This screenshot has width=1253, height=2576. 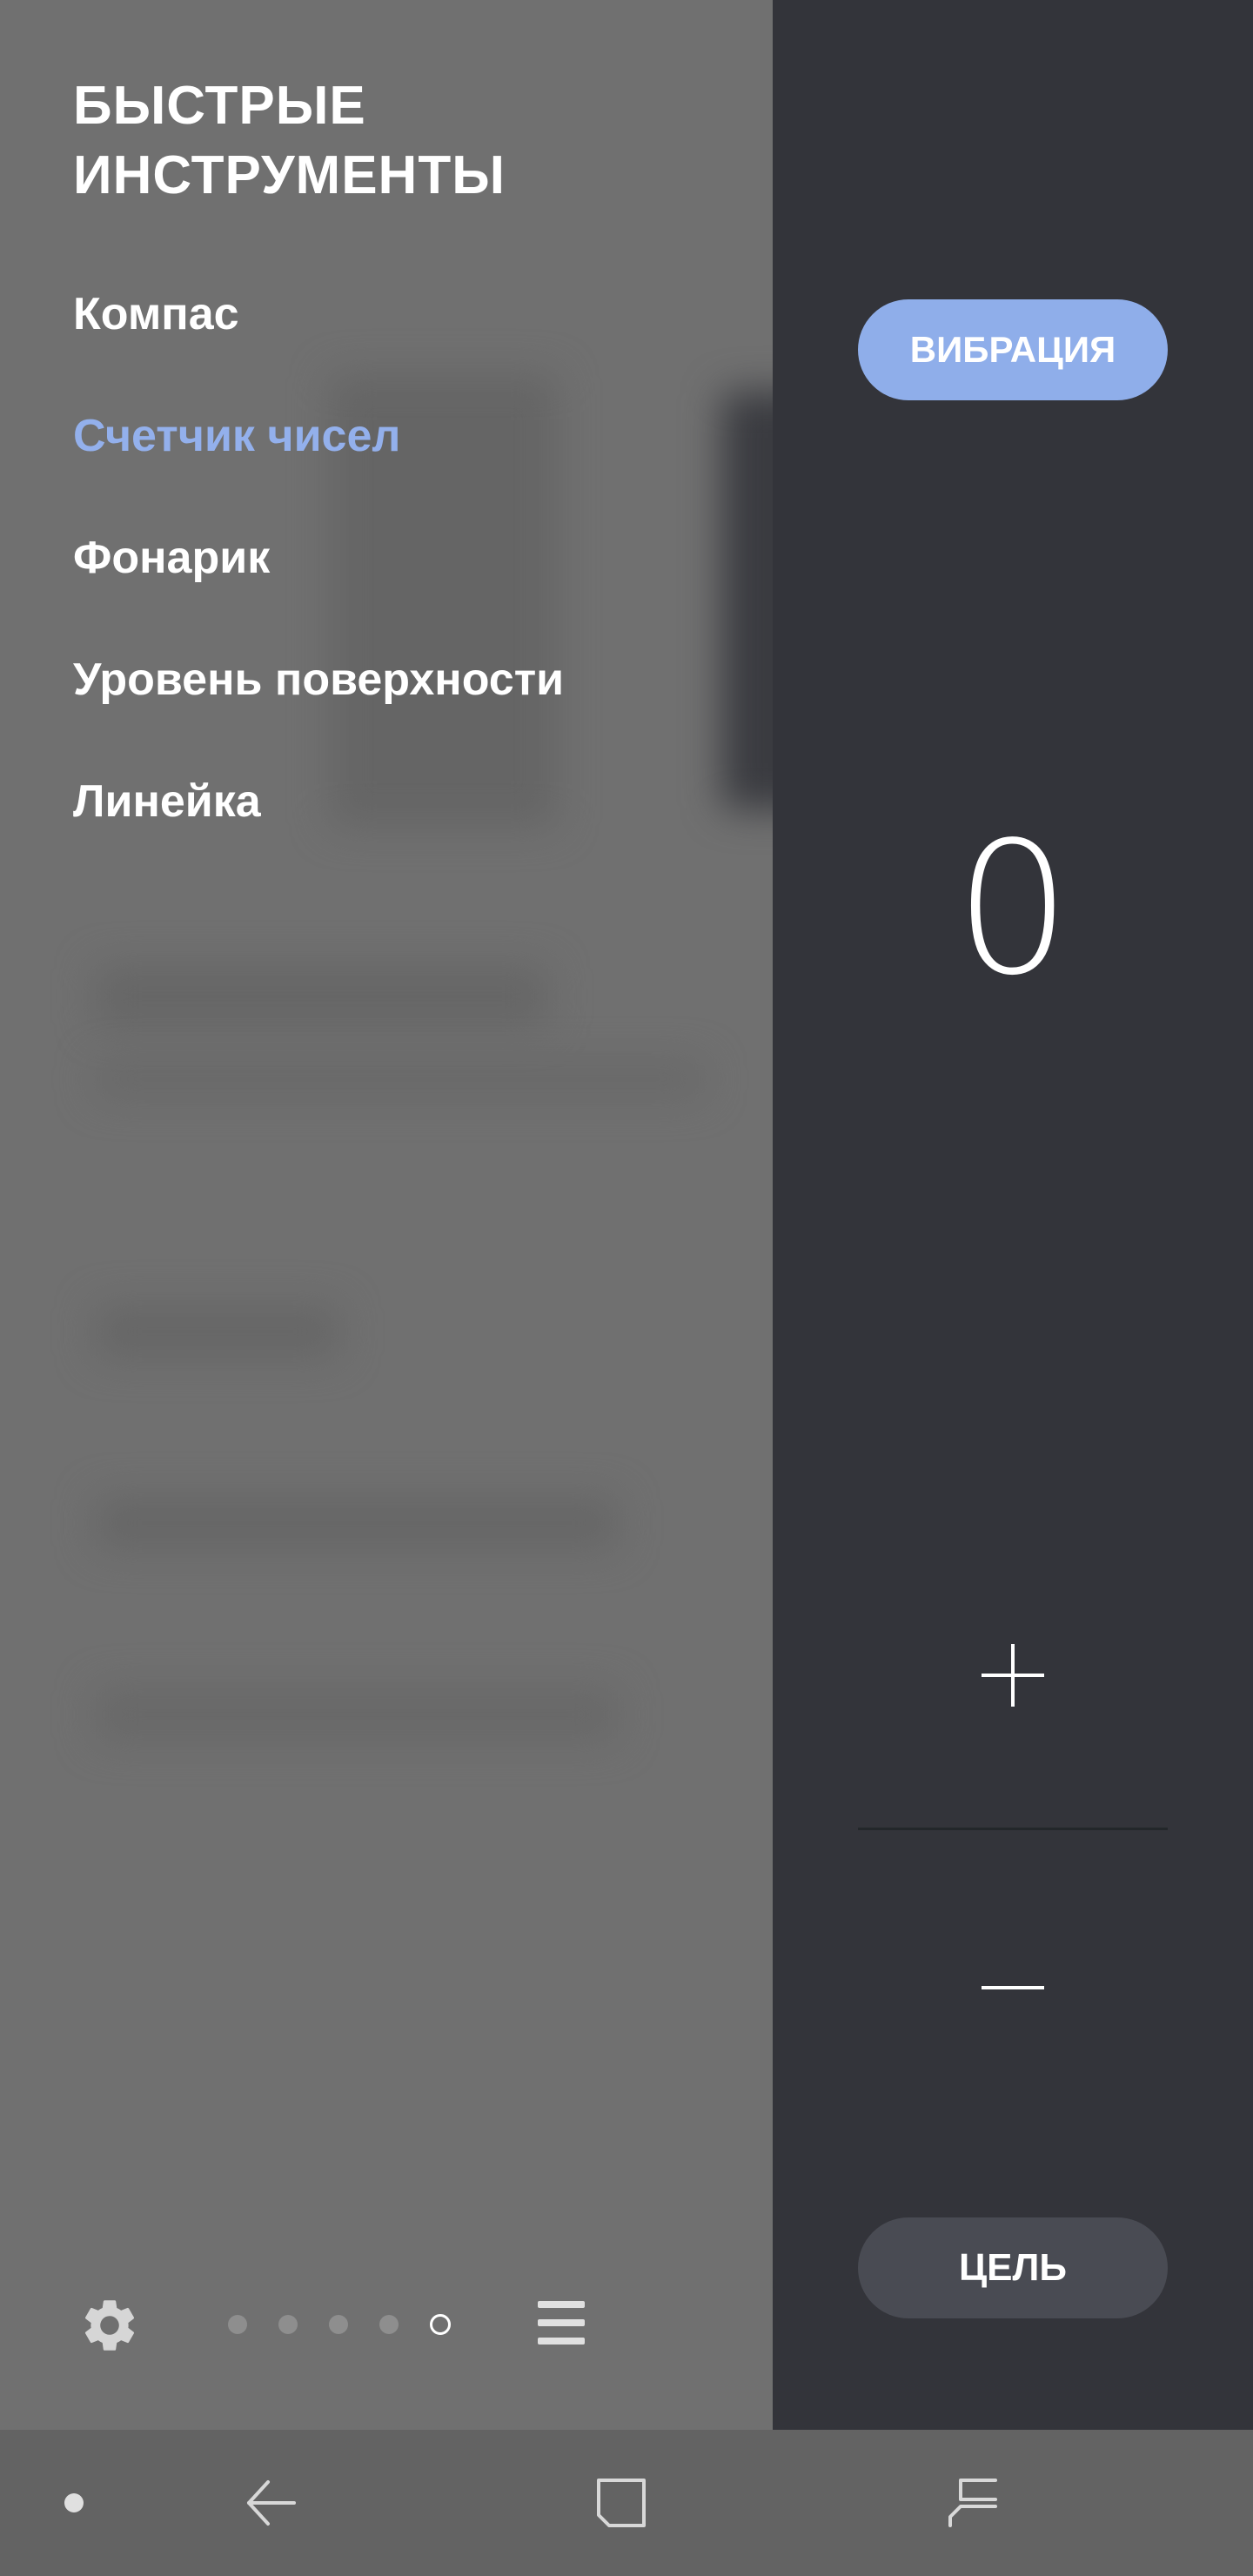 What do you see at coordinates (973, 2503) in the screenshot?
I see `recents-icon` at bounding box center [973, 2503].